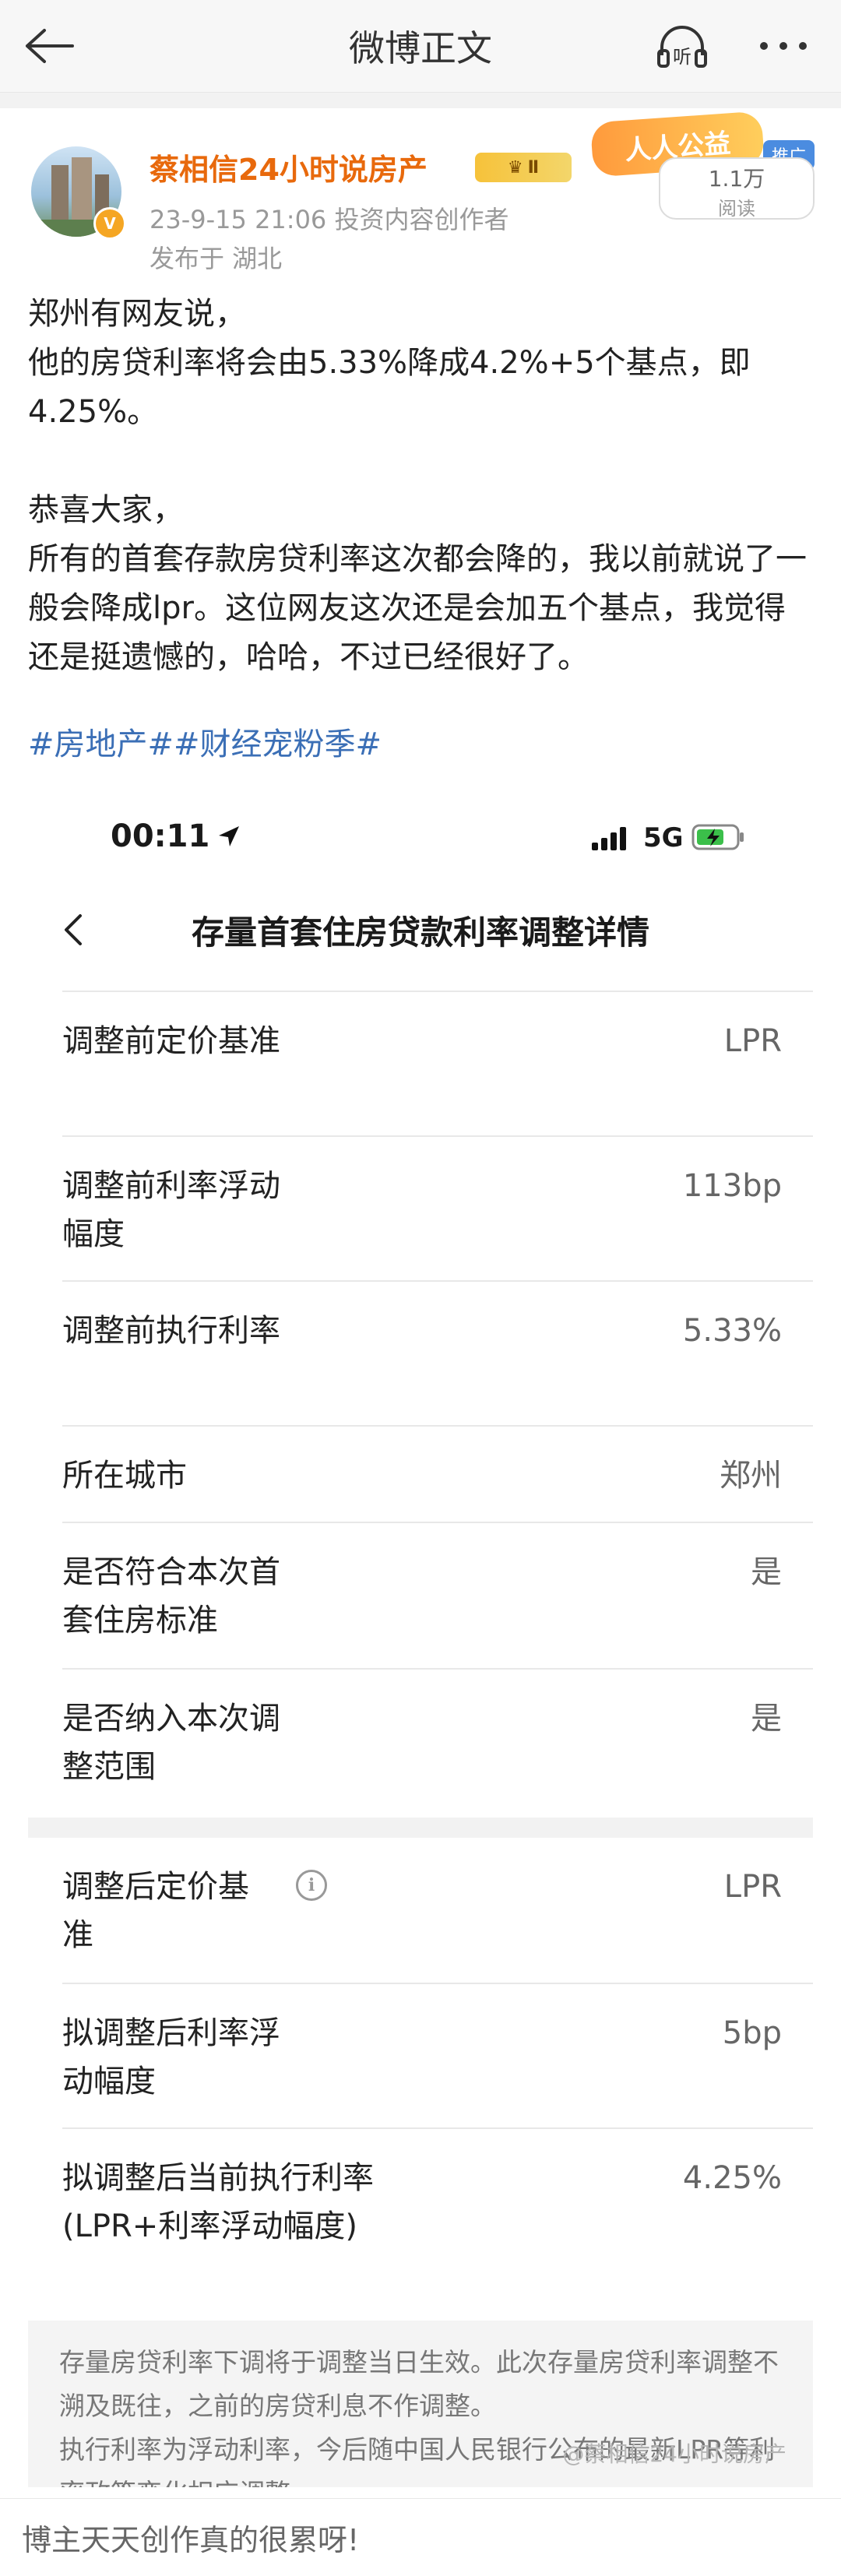  What do you see at coordinates (171, 2057) in the screenshot?
I see `row-label: 拟调整后利率浮动幅度` at bounding box center [171, 2057].